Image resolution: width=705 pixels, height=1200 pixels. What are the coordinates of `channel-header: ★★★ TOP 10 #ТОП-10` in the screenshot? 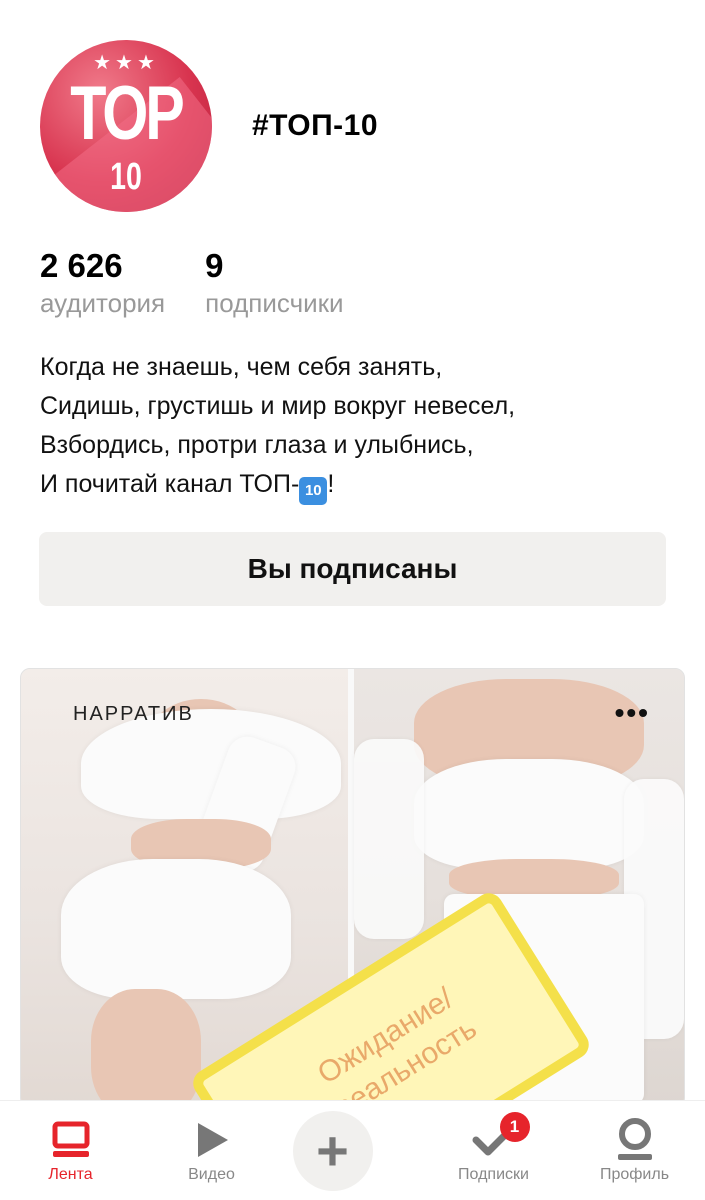 It's located at (209, 125).